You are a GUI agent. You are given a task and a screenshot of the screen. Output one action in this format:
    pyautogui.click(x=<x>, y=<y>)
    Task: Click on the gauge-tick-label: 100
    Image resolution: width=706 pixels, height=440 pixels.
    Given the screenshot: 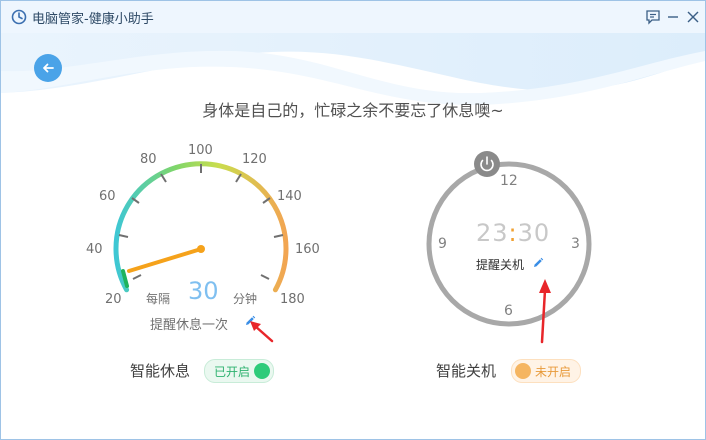 What is the action you would take?
    pyautogui.click(x=200, y=150)
    